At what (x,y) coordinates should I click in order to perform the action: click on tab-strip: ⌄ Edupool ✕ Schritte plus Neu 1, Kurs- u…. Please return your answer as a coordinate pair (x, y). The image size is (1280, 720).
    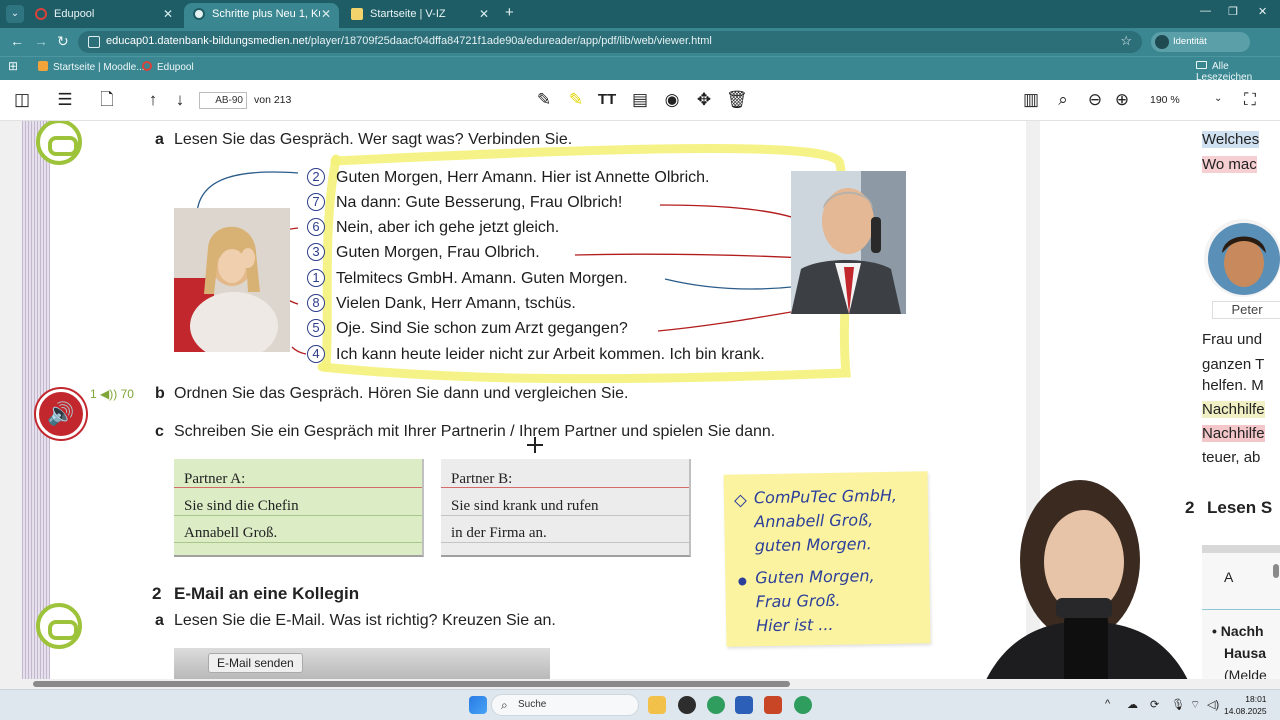
    Looking at the image, I should click on (640, 14).